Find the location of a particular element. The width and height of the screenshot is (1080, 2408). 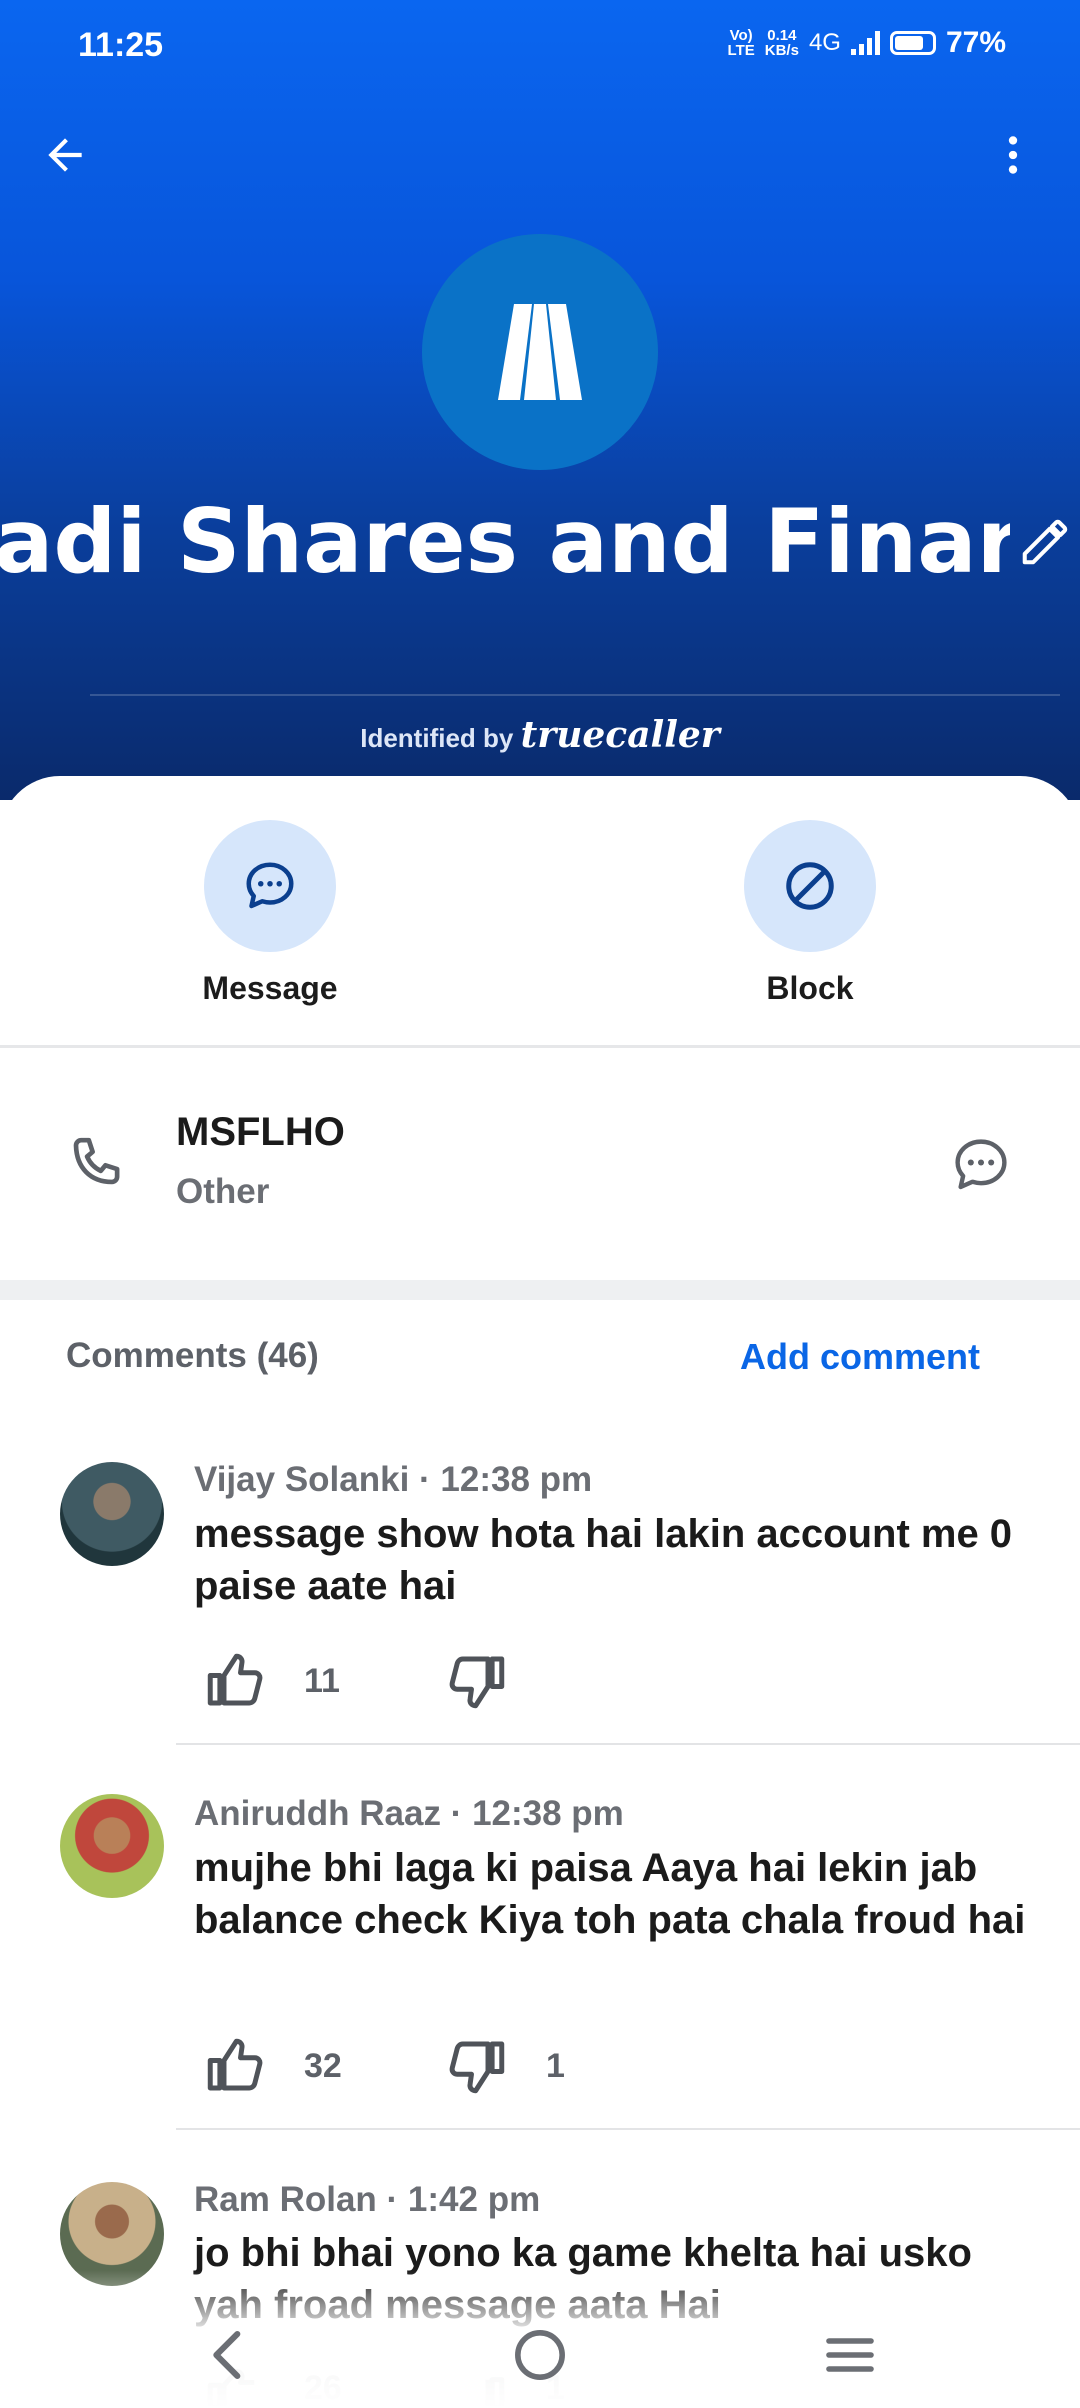

edit-name-button is located at coordinates (1045, 545).